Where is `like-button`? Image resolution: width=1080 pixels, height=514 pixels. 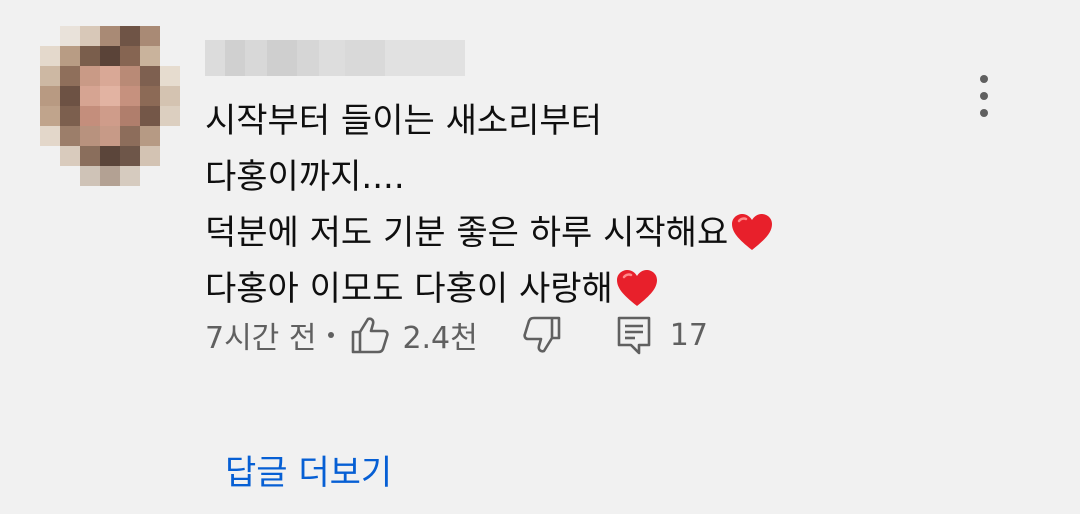
like-button is located at coordinates (370, 335).